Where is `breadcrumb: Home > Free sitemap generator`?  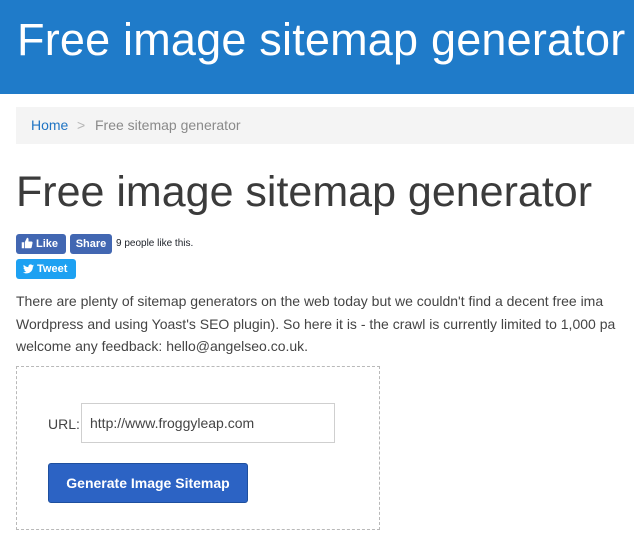 breadcrumb: Home > Free sitemap generator is located at coordinates (325, 125).